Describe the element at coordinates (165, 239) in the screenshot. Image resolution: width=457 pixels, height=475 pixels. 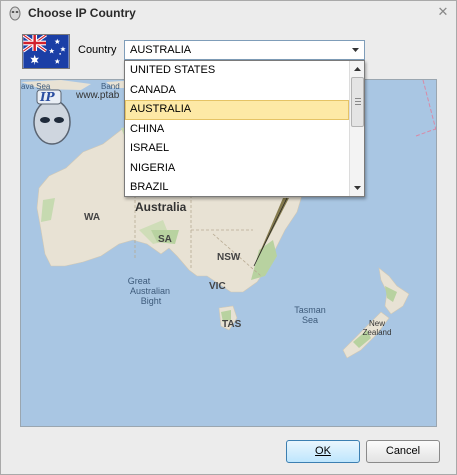
I see `map-label-sa: SA` at that location.